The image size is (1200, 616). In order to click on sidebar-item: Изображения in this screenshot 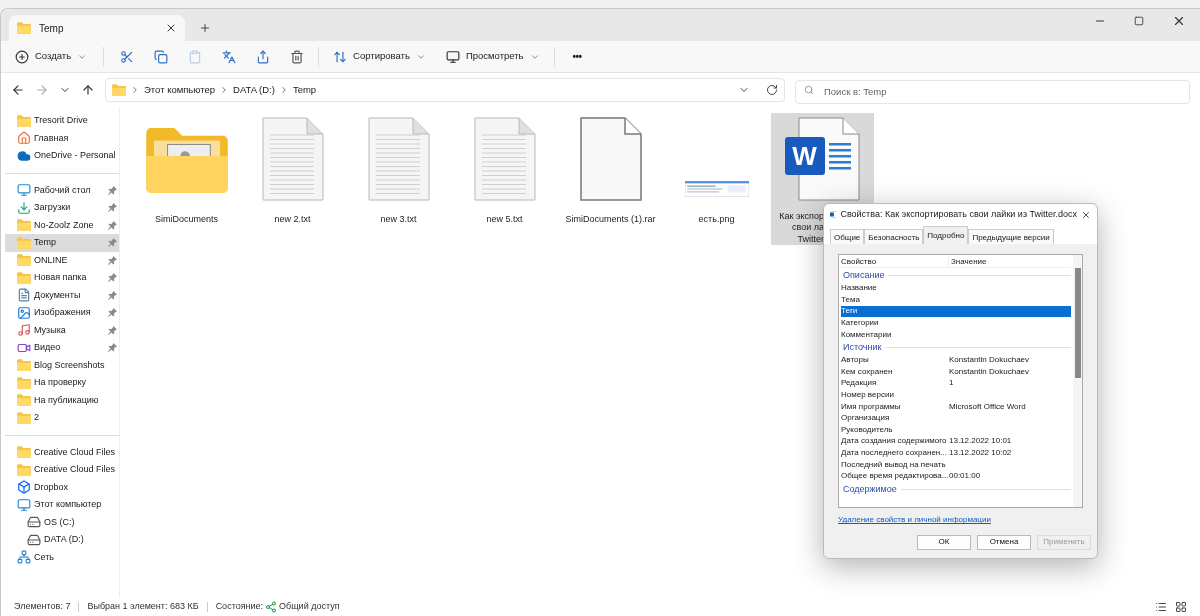, I will do `click(62, 313)`.